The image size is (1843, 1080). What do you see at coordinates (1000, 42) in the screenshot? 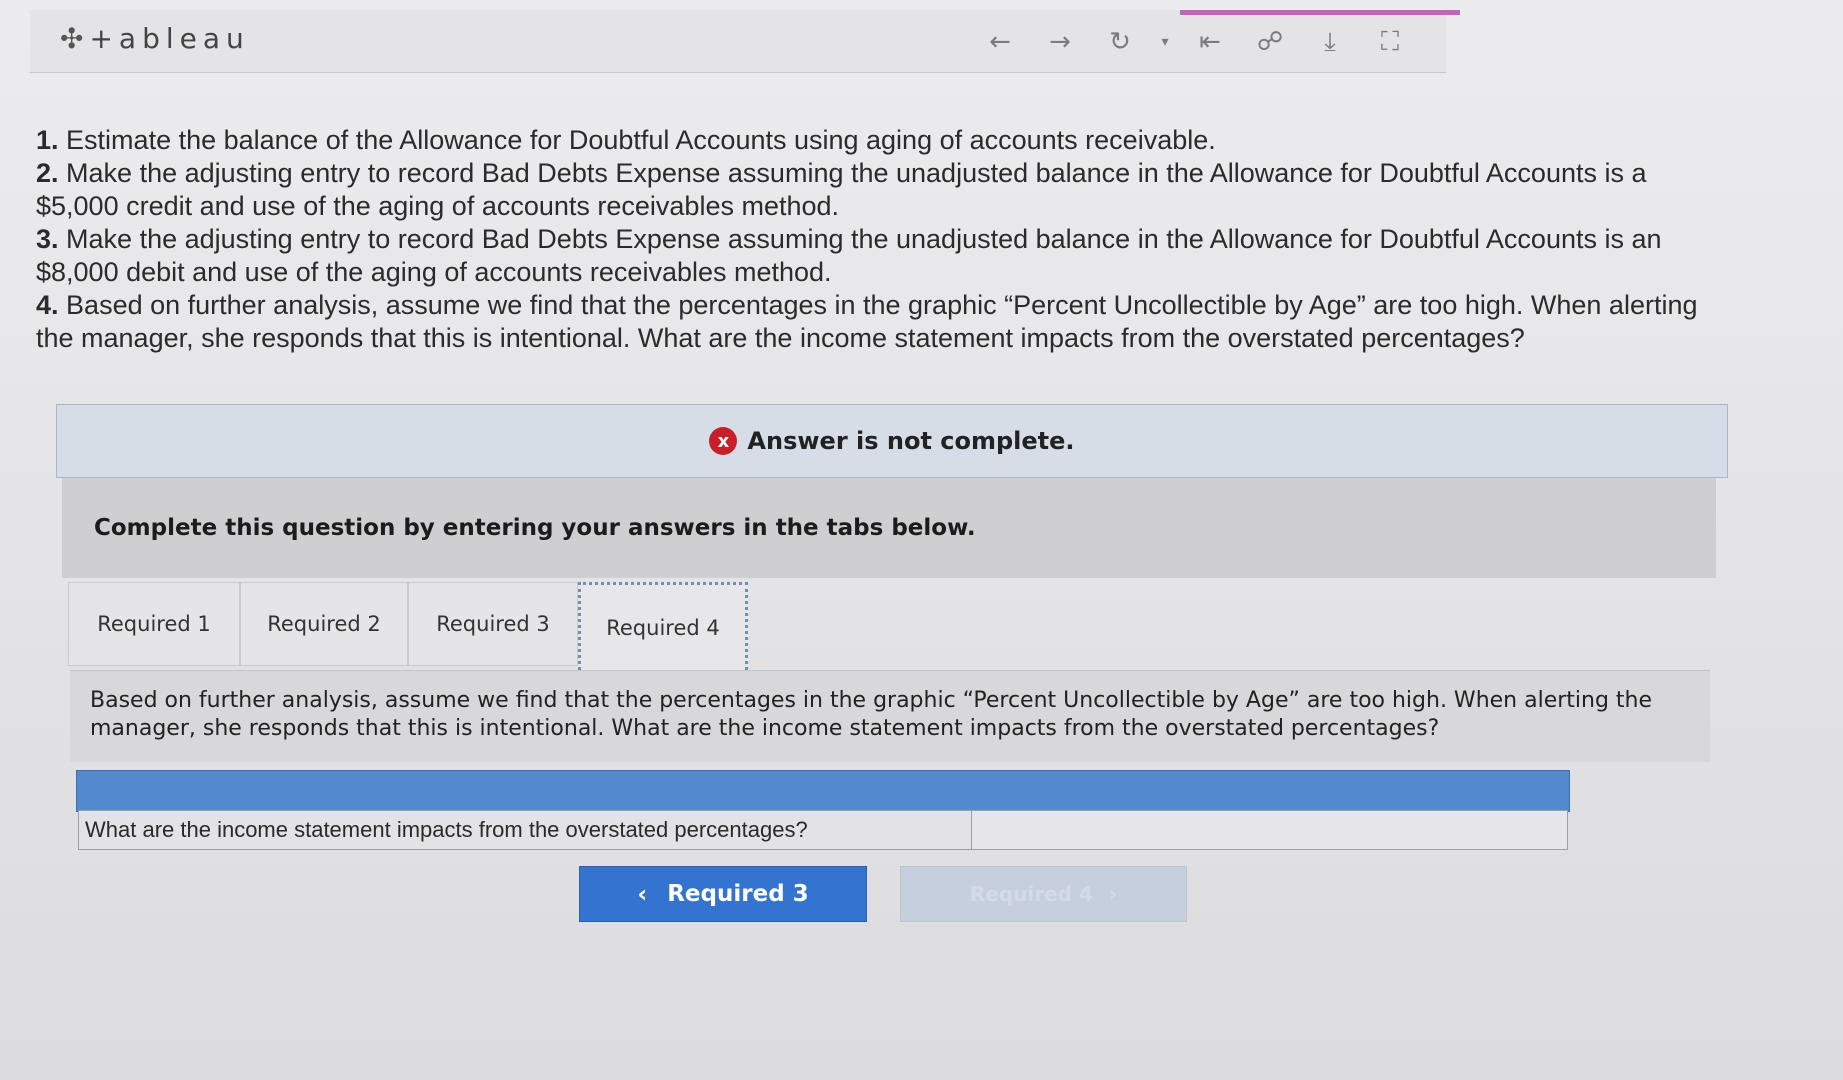
I see `back-arrow-icon: ←` at bounding box center [1000, 42].